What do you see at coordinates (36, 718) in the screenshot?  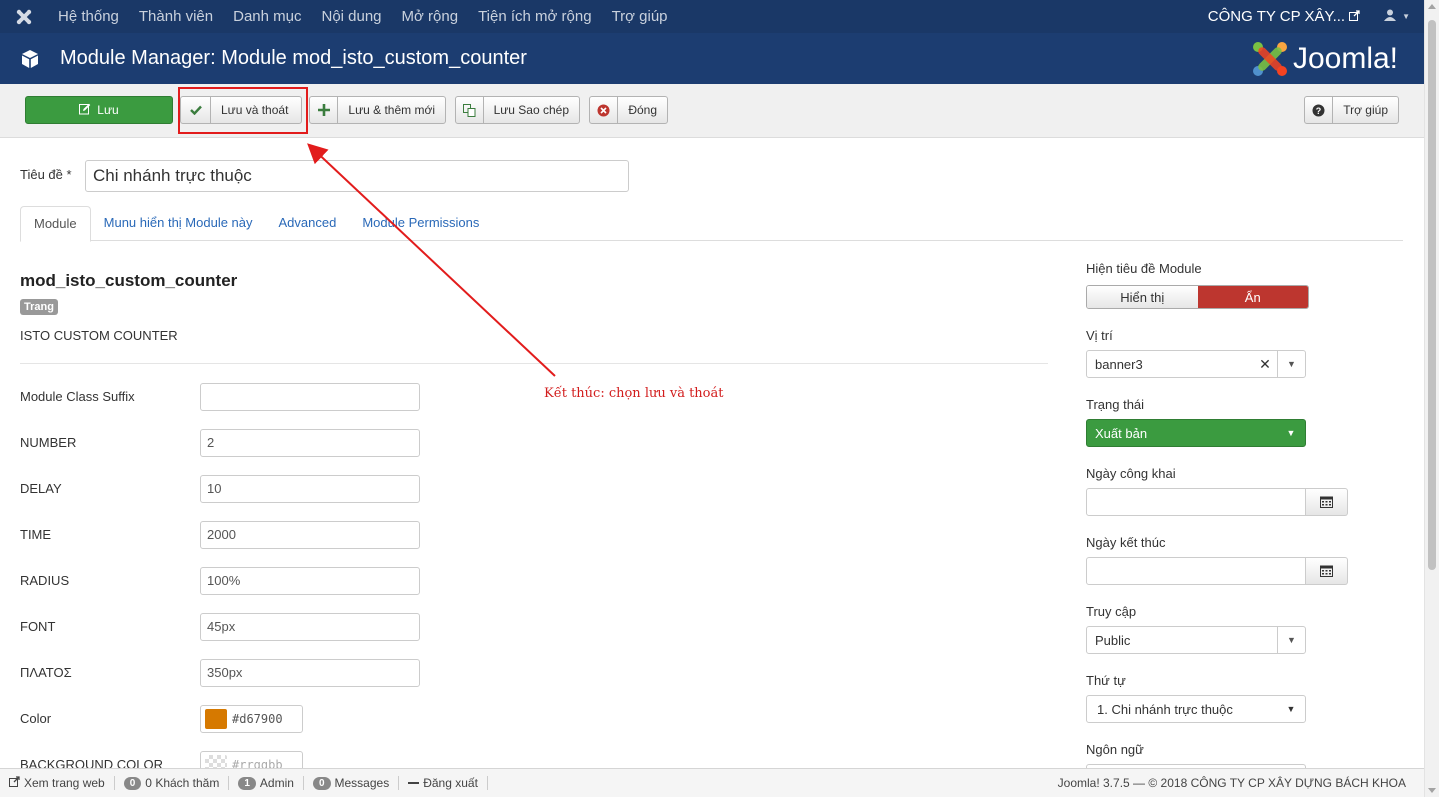 I see `field-label: Color` at bounding box center [36, 718].